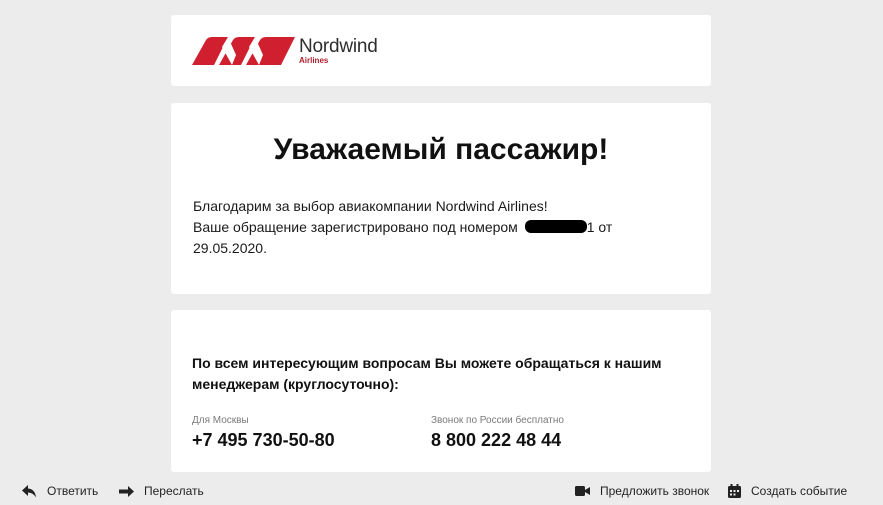  I want to click on create-event-button: Создать событие, so click(787, 491).